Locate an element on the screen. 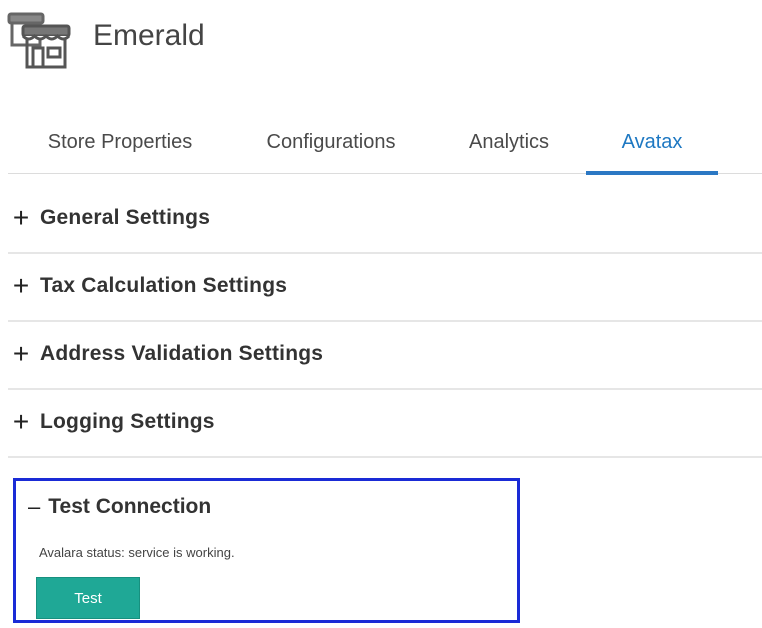 This screenshot has height=628, width=762. minus-icon: – is located at coordinates (34, 506).